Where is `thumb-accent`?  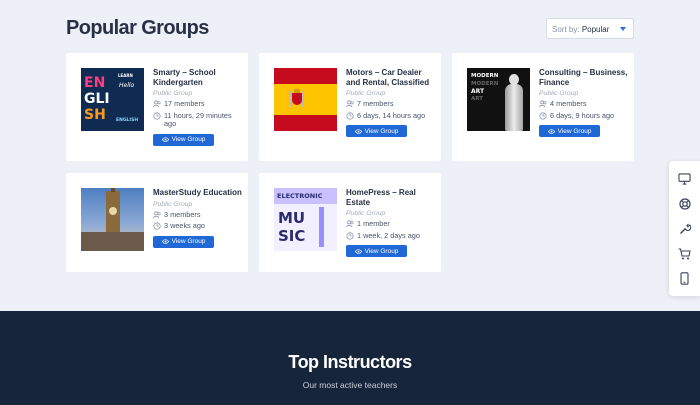 thumb-accent is located at coordinates (321, 227).